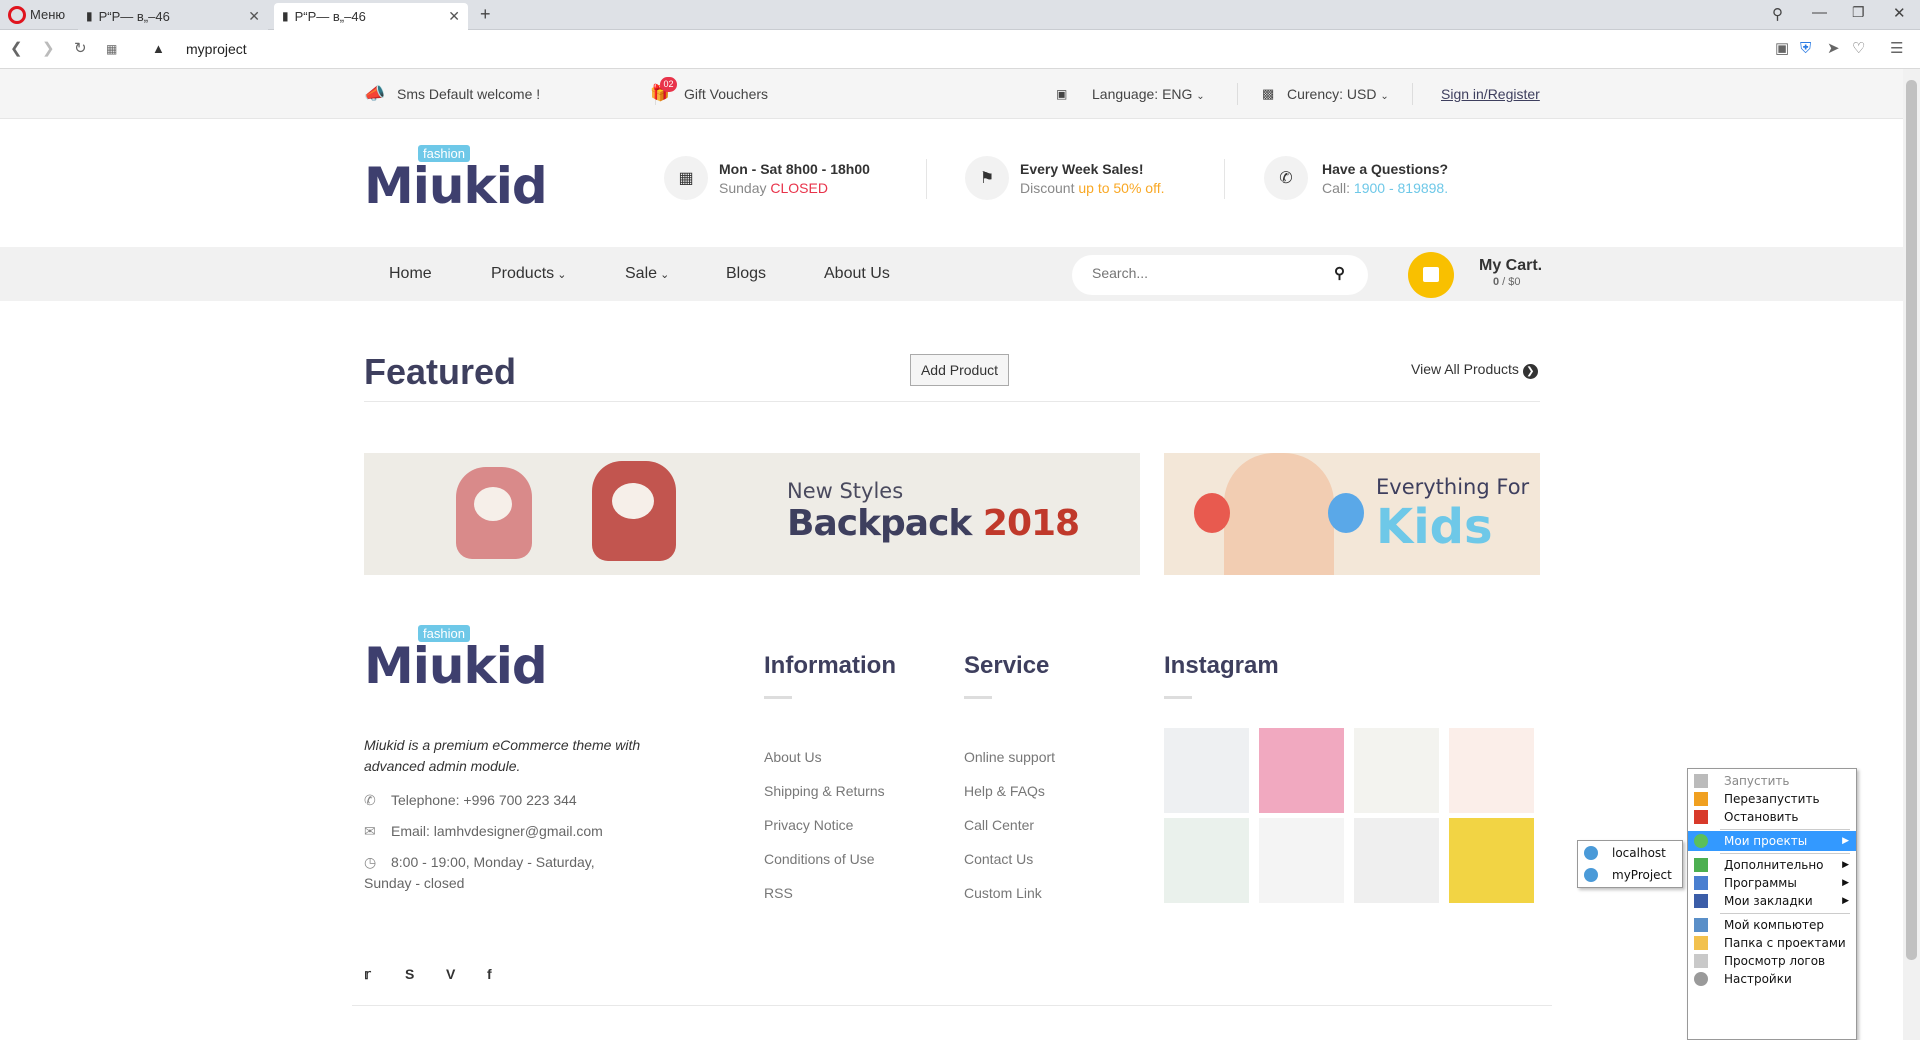 The height and width of the screenshot is (1040, 1920). What do you see at coordinates (410, 274) in the screenshot?
I see `nav-home: Home` at bounding box center [410, 274].